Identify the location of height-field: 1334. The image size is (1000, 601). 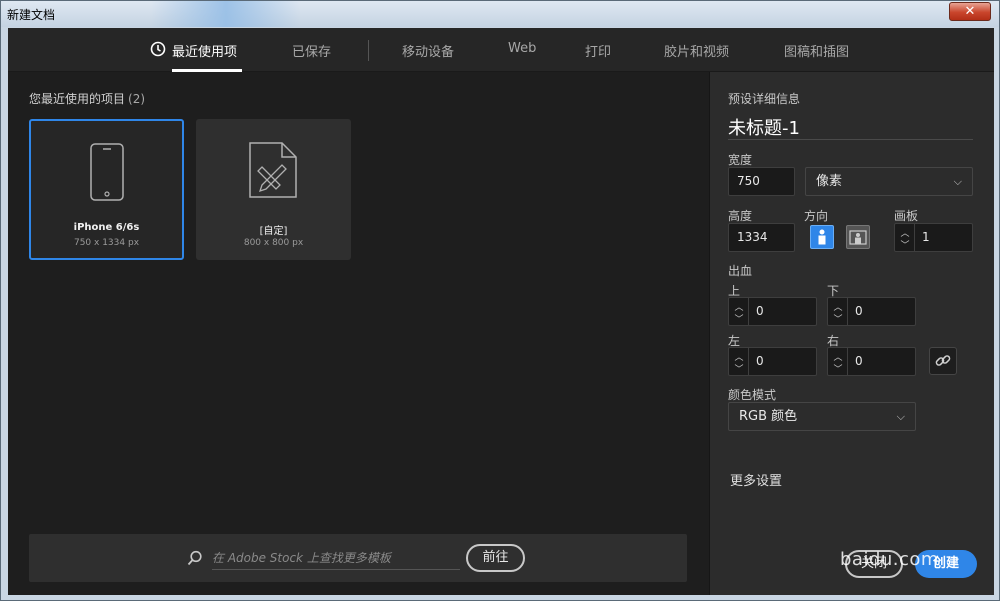
(761, 237).